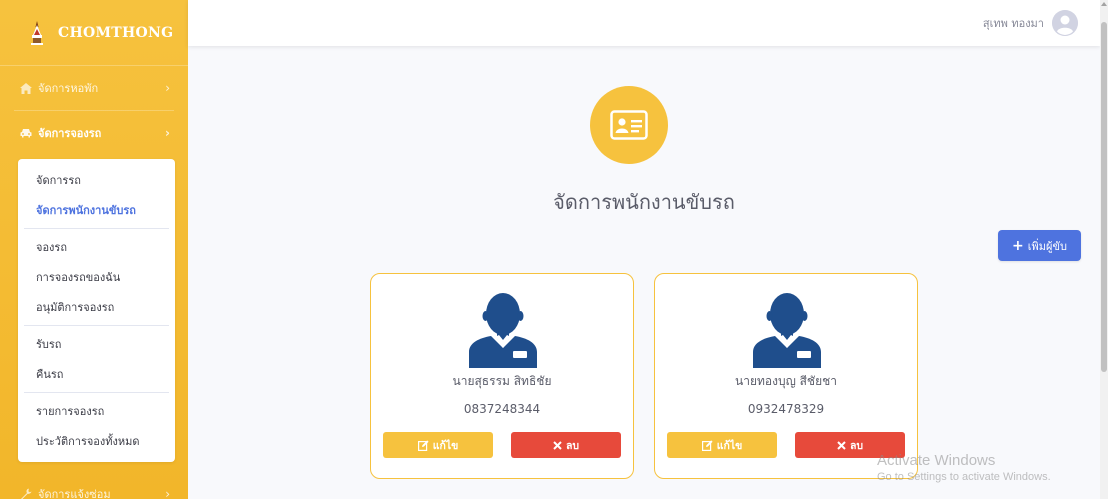 Image resolution: width=1108 pixels, height=499 pixels. I want to click on add-driver-button: + เพิ่มผู้ขับ, so click(1039, 245).